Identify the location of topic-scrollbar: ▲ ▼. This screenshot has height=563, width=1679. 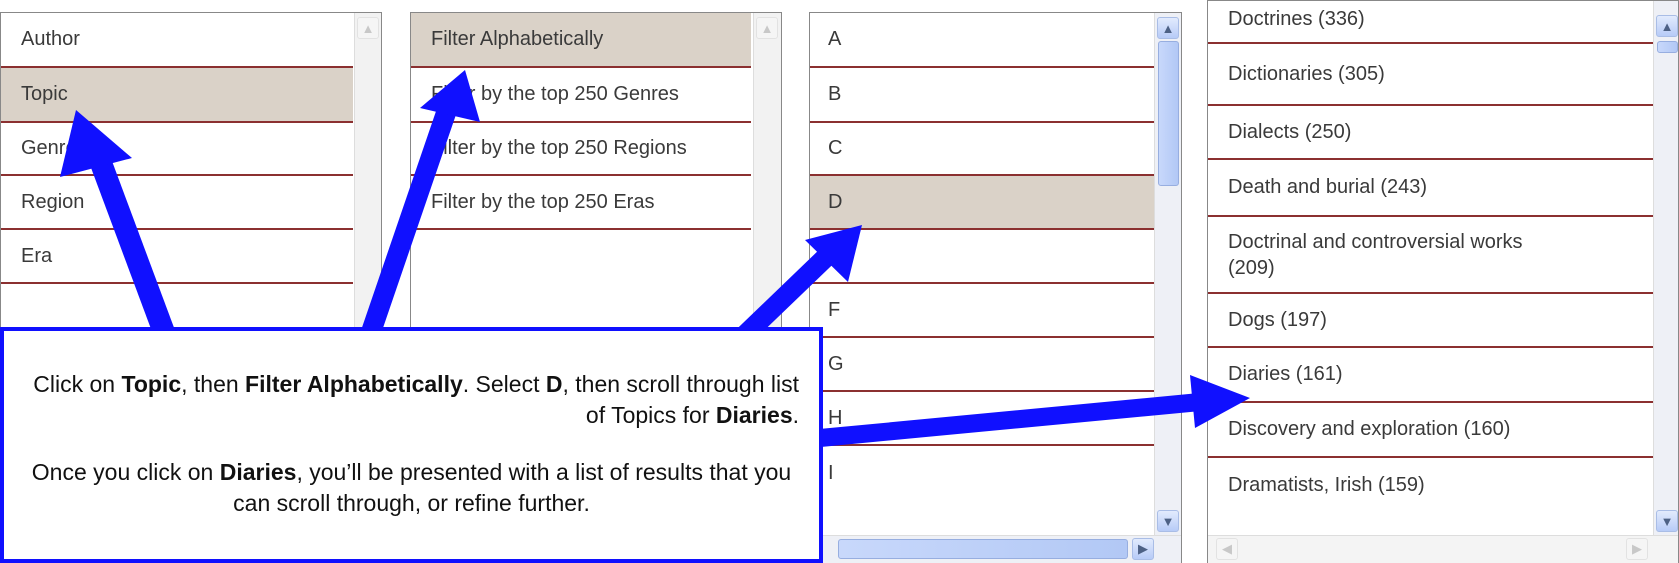
(1665, 268).